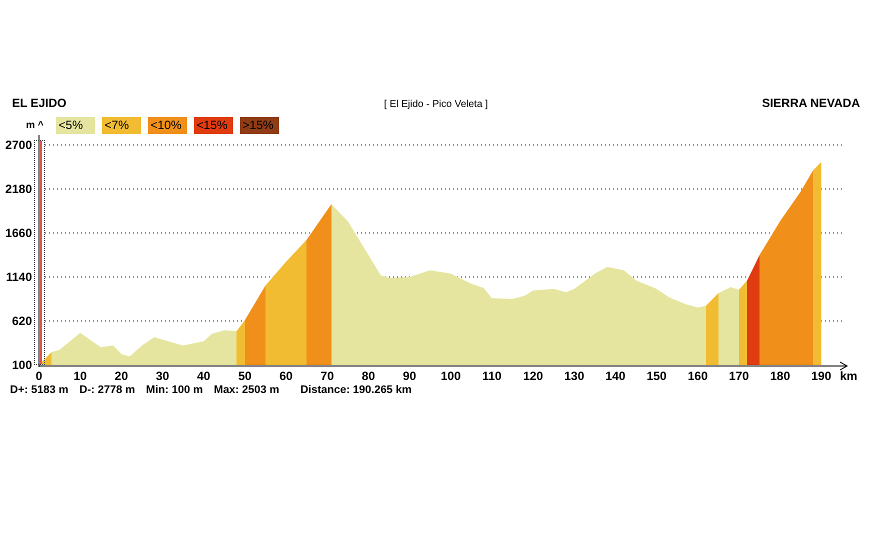 This screenshot has height=540, width=872. Describe the element at coordinates (286, 376) in the screenshot. I see `x-tick-label: 60` at that location.